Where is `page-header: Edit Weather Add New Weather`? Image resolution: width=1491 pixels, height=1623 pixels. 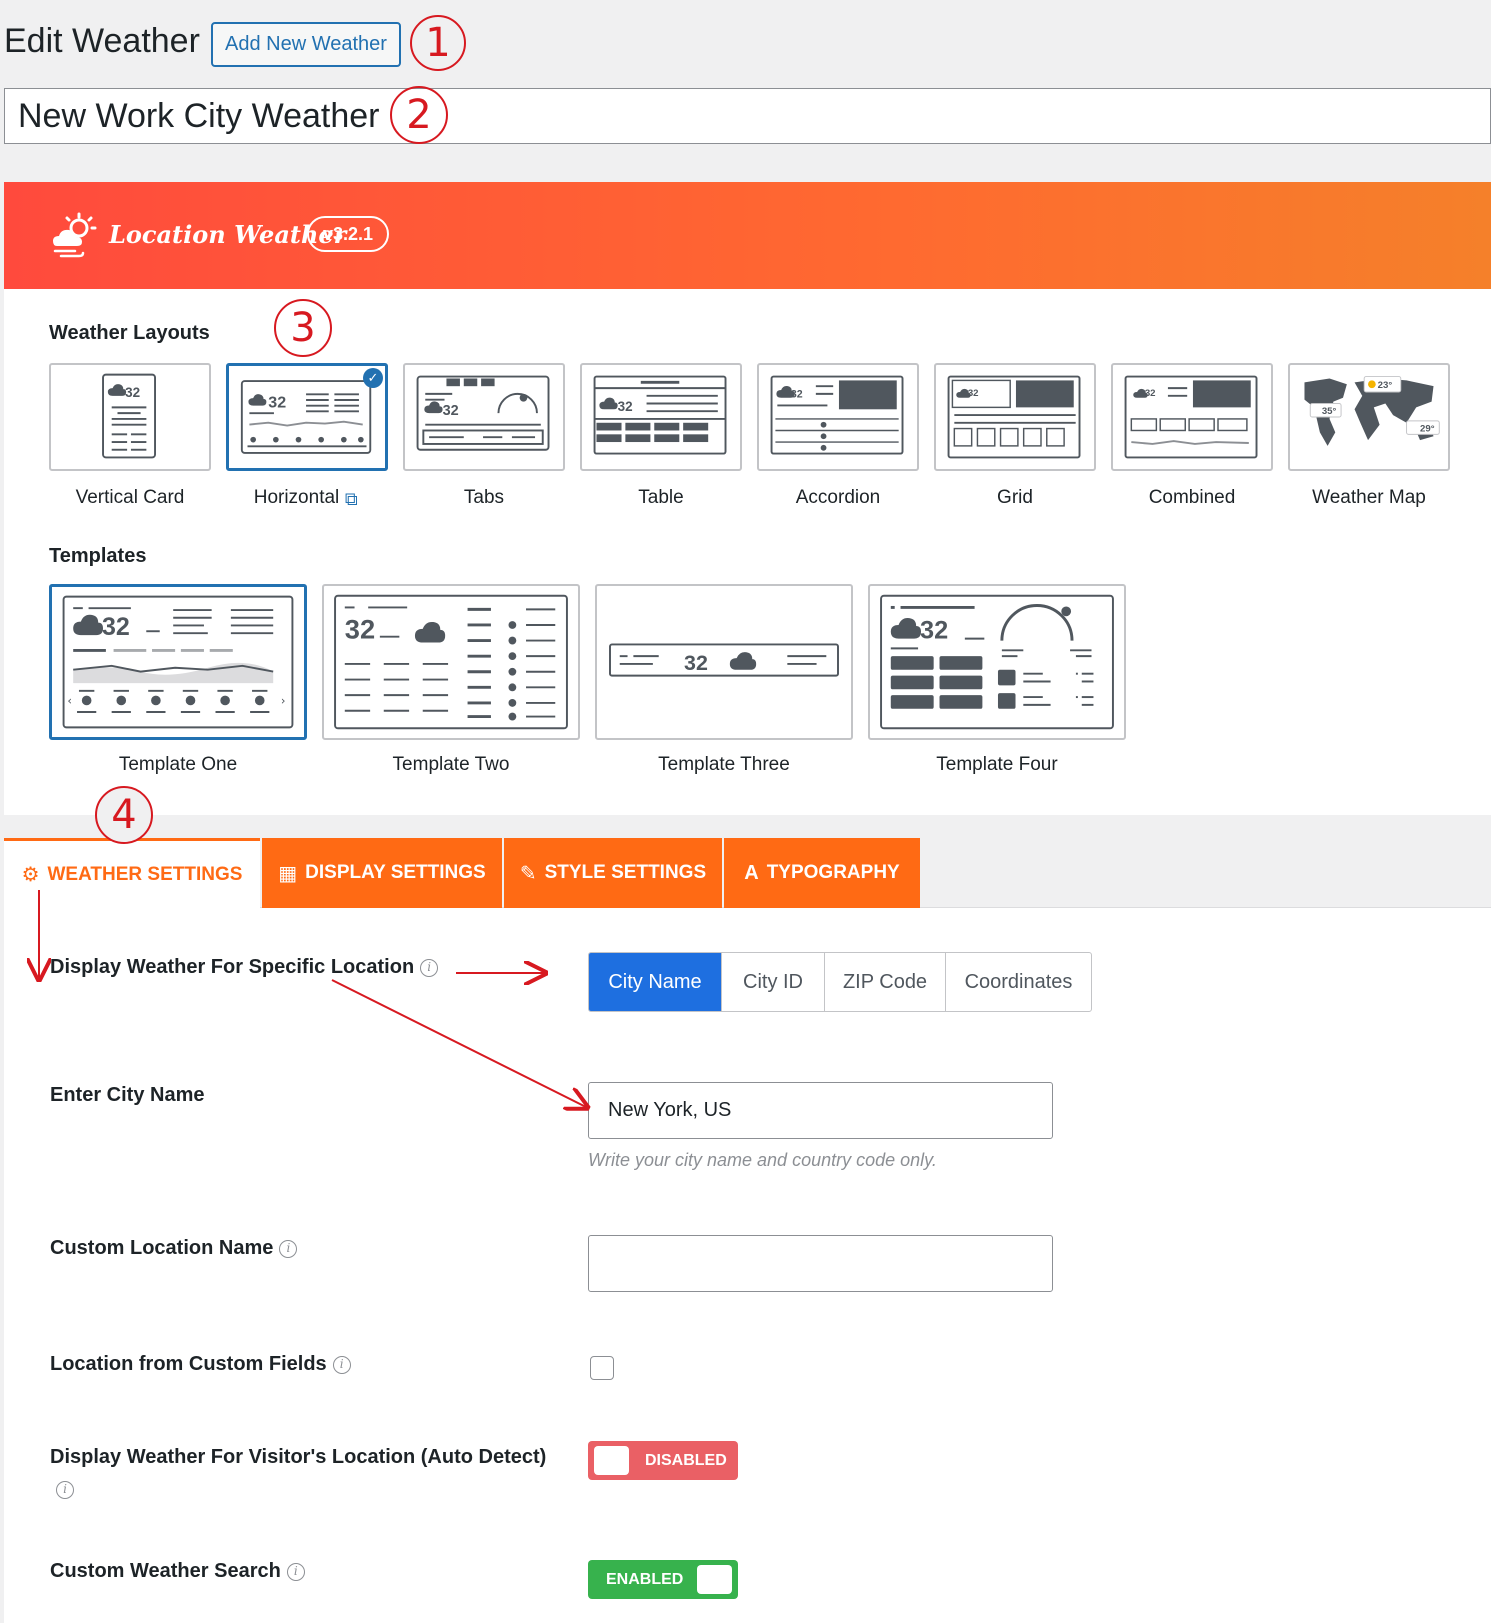 page-header: Edit Weather Add New Weather is located at coordinates (745, 44).